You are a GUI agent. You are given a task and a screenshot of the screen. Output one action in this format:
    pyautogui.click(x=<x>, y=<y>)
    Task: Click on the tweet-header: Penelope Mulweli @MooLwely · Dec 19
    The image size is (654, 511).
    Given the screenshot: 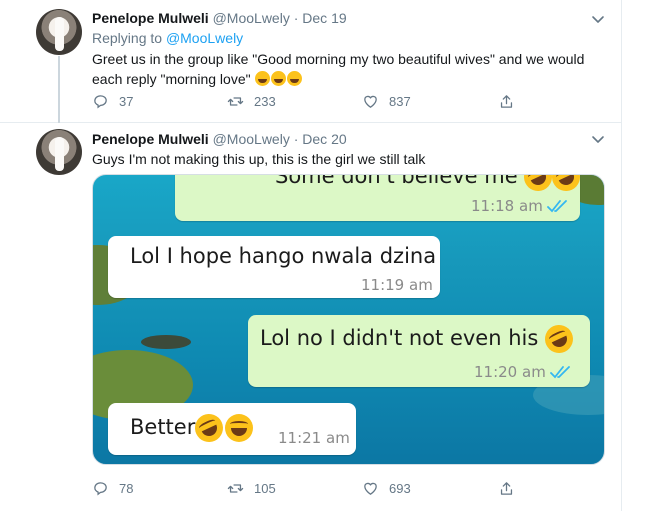 What is the action you would take?
    pyautogui.click(x=219, y=18)
    